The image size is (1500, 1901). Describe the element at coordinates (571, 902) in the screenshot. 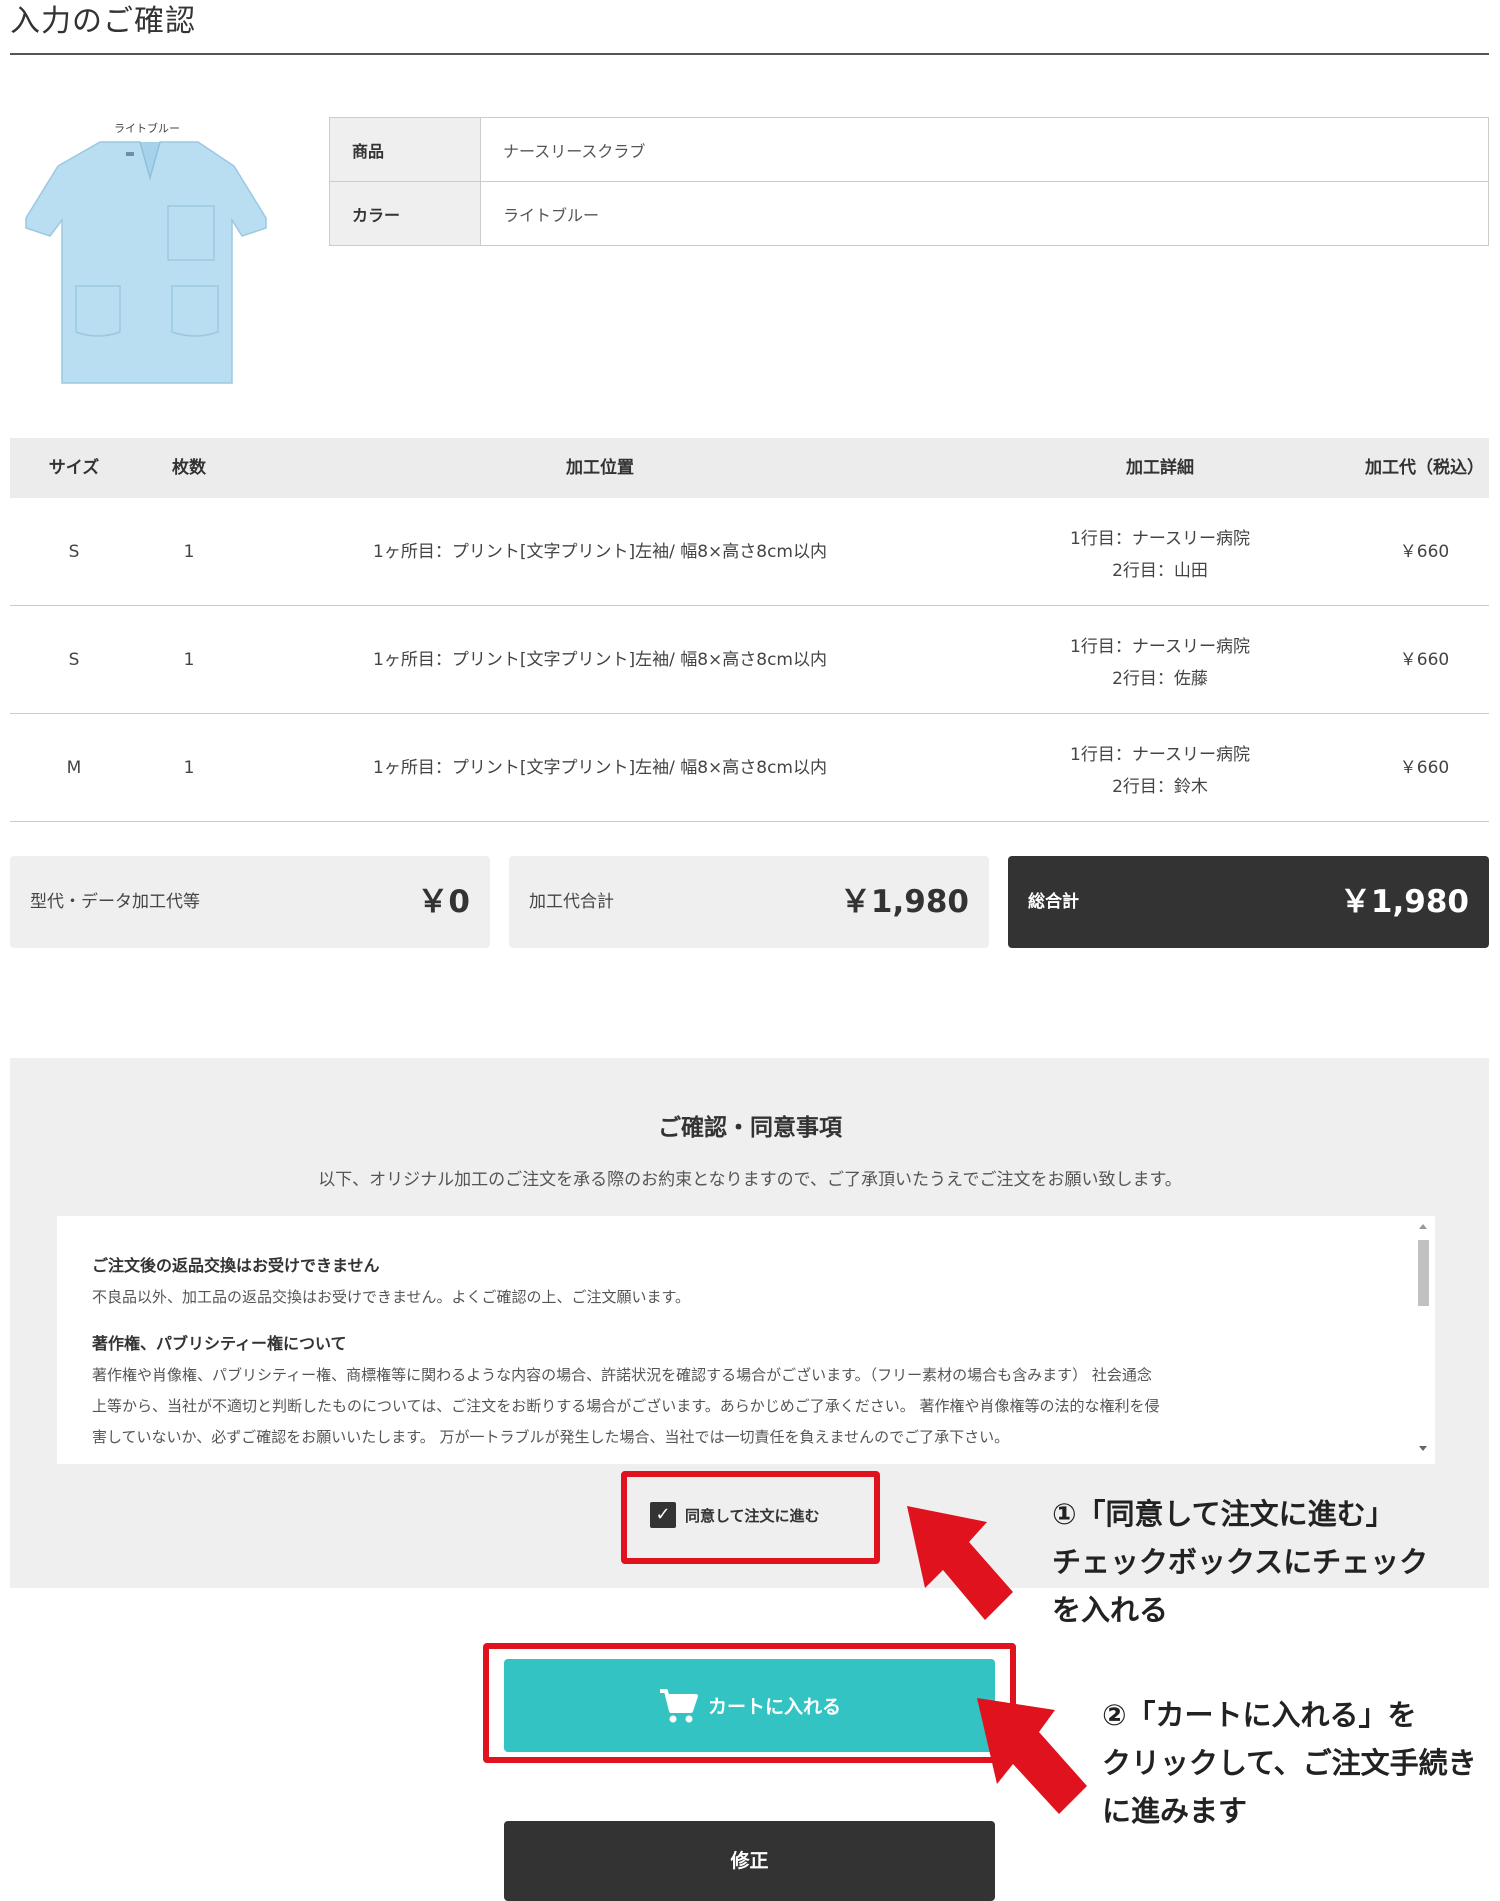

I see `total-label: 加工代合計` at that location.